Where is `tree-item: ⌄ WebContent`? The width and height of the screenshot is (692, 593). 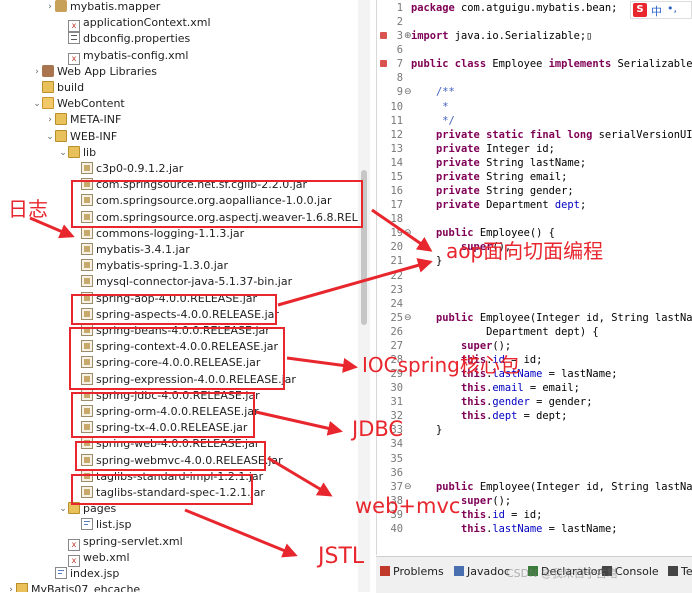 tree-item: ⌄ WebContent is located at coordinates (78, 104).